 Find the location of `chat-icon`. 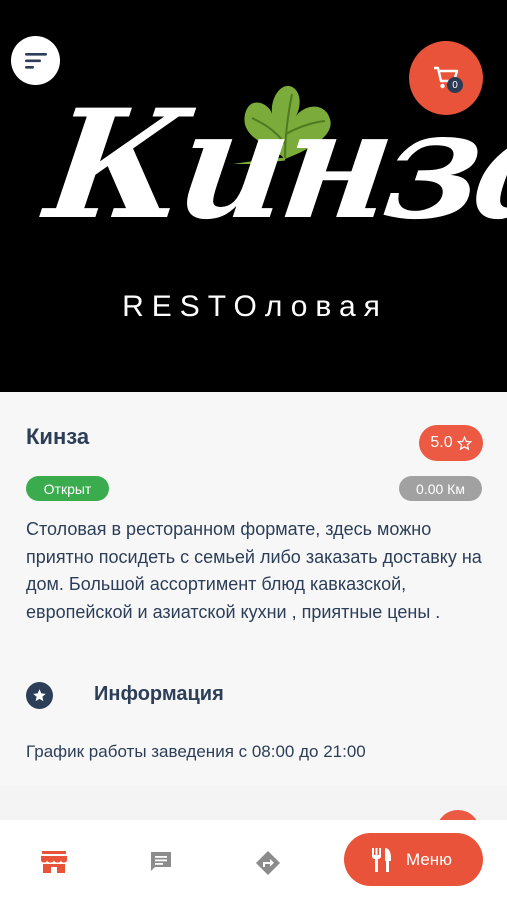

chat-icon is located at coordinates (161, 861).